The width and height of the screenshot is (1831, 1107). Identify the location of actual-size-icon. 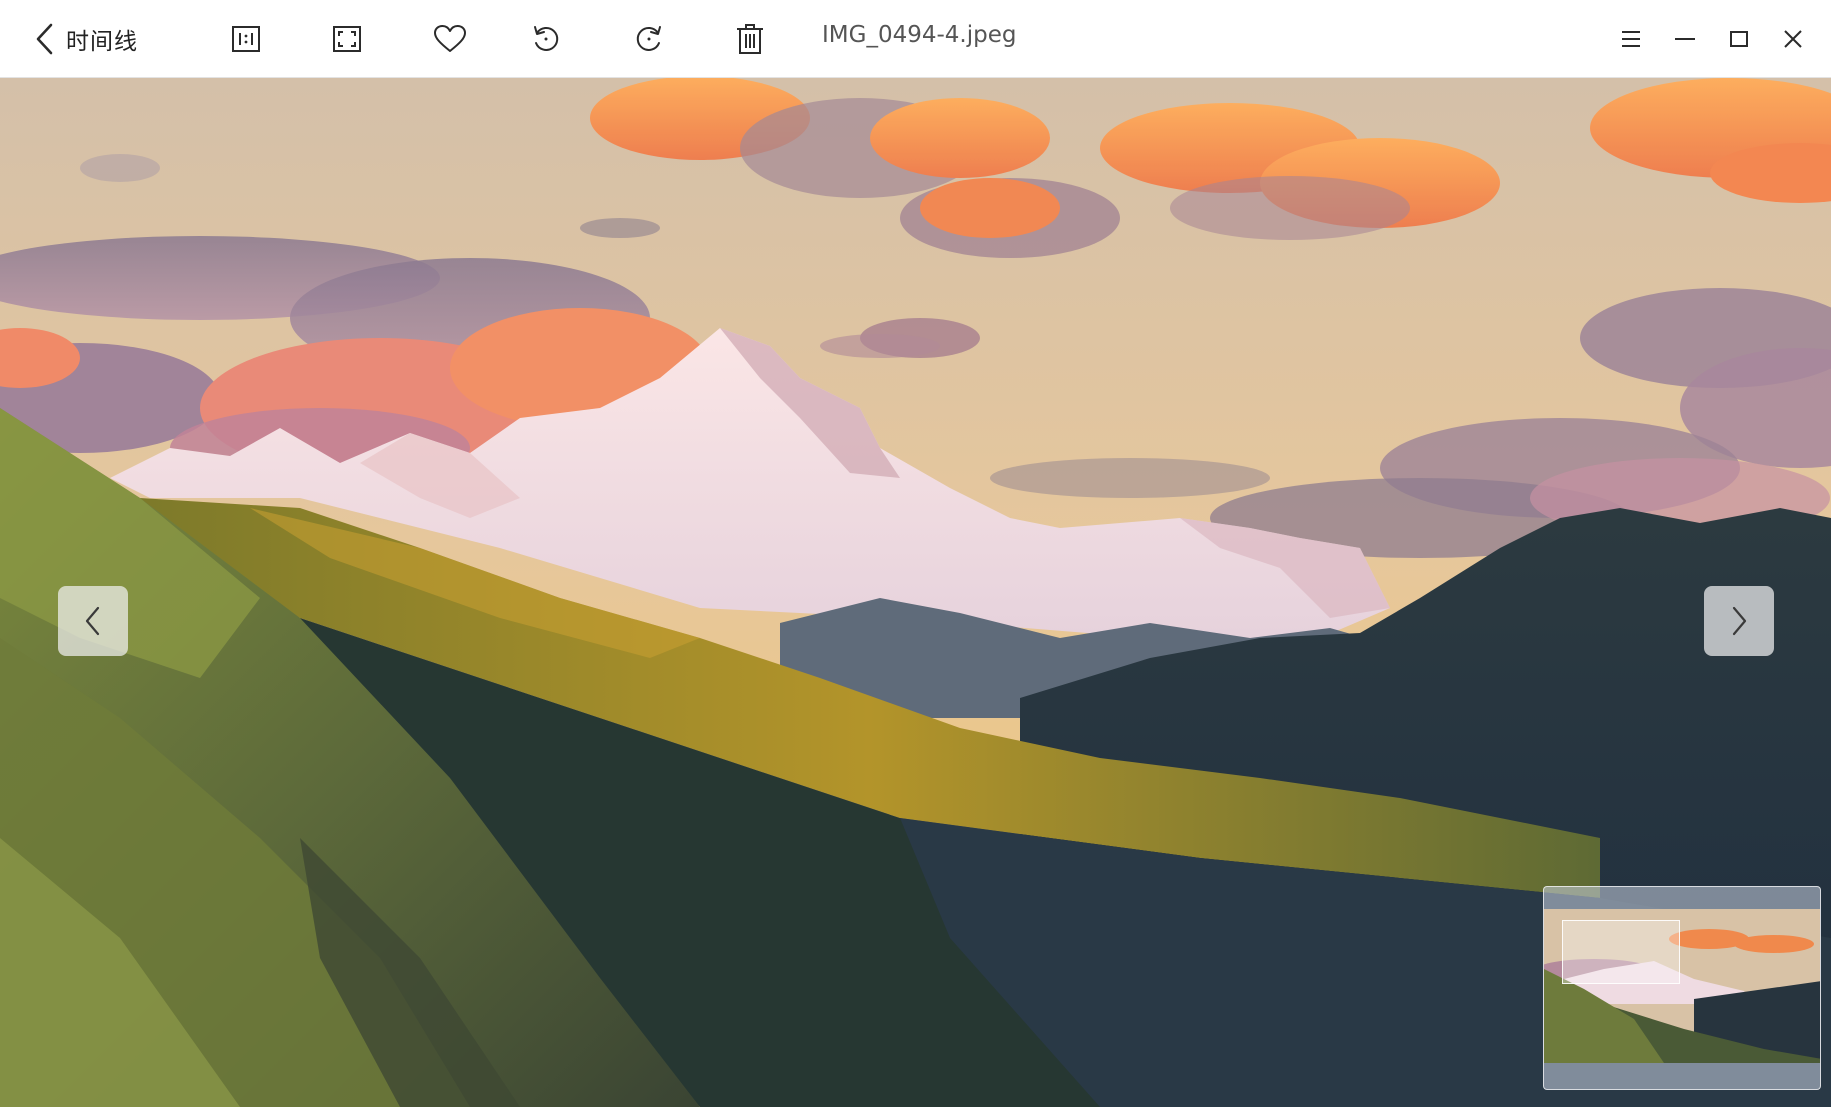
(246, 39).